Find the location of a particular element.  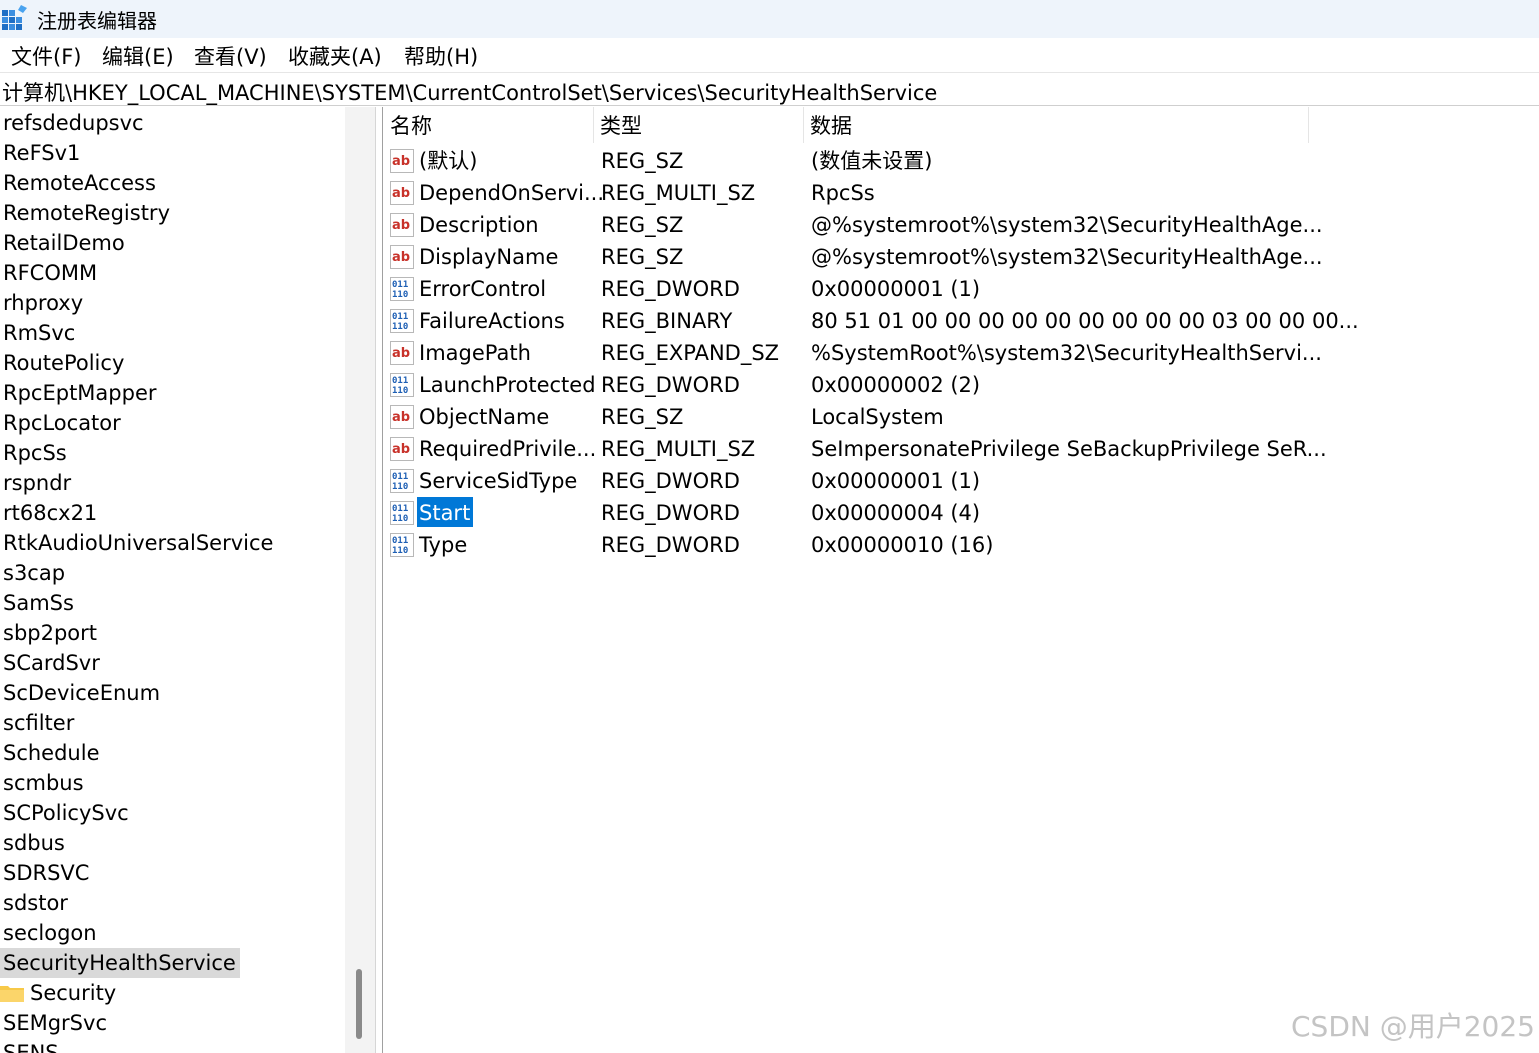

value-data: 0x00000002 (2) is located at coordinates (896, 385).